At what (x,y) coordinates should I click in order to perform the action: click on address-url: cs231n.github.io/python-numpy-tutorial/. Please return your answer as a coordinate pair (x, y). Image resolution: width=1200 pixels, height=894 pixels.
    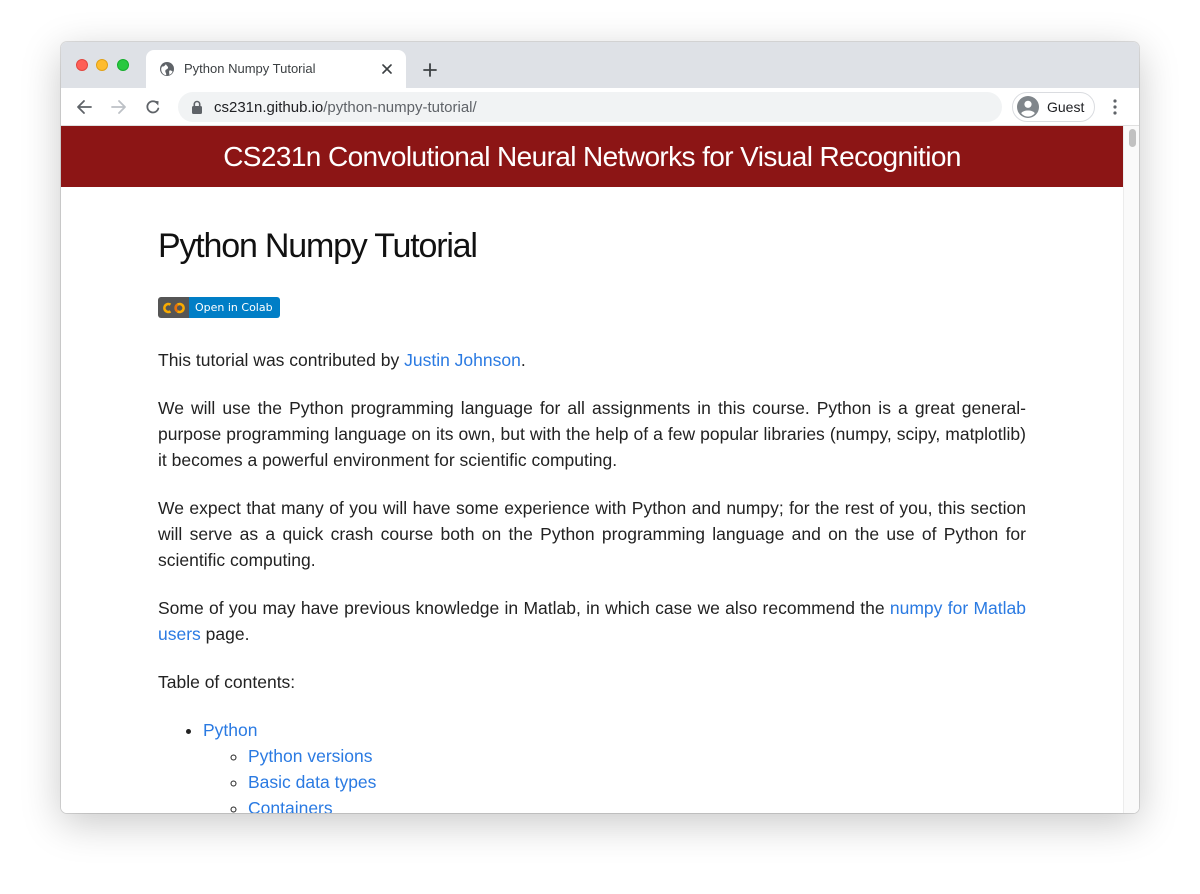
    Looking at the image, I should click on (345, 107).